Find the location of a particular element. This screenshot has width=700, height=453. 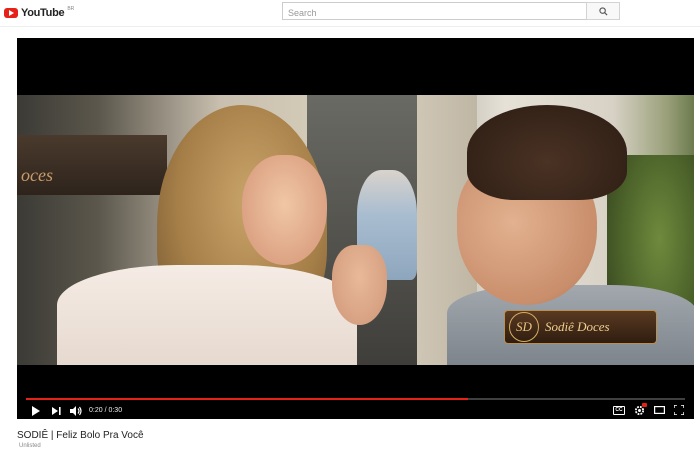

search-input is located at coordinates (433, 13).